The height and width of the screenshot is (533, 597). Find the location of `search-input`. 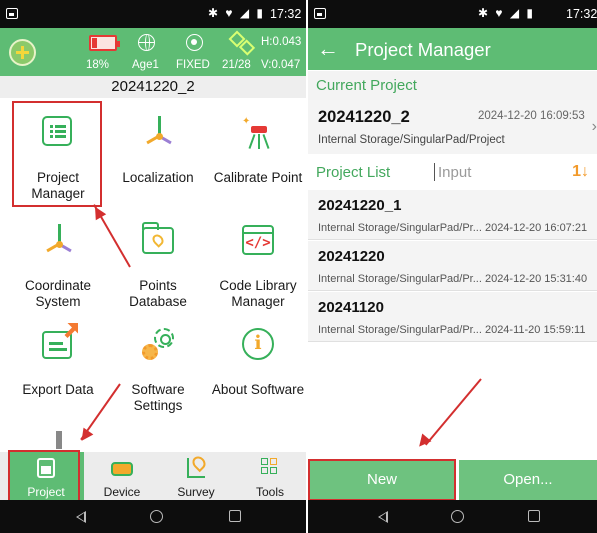

search-input is located at coordinates (498, 172).